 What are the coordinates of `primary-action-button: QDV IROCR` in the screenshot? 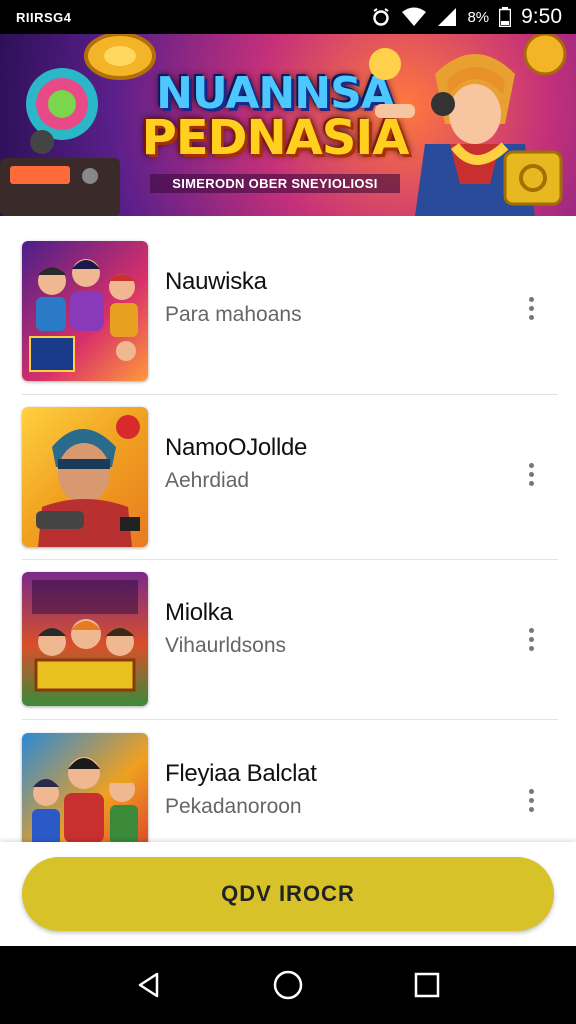 It's located at (288, 894).